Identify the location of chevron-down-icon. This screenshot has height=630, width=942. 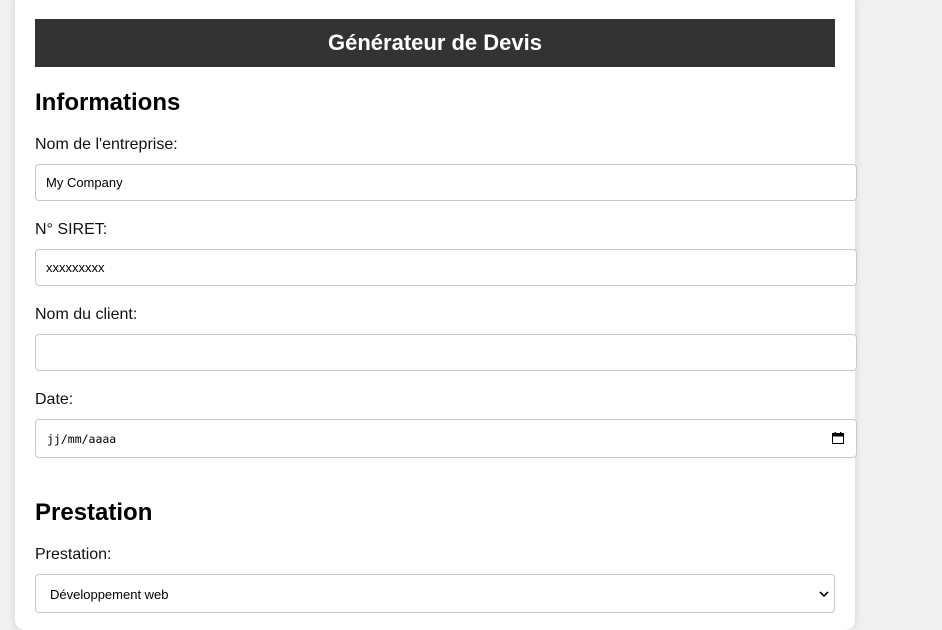
(824, 594).